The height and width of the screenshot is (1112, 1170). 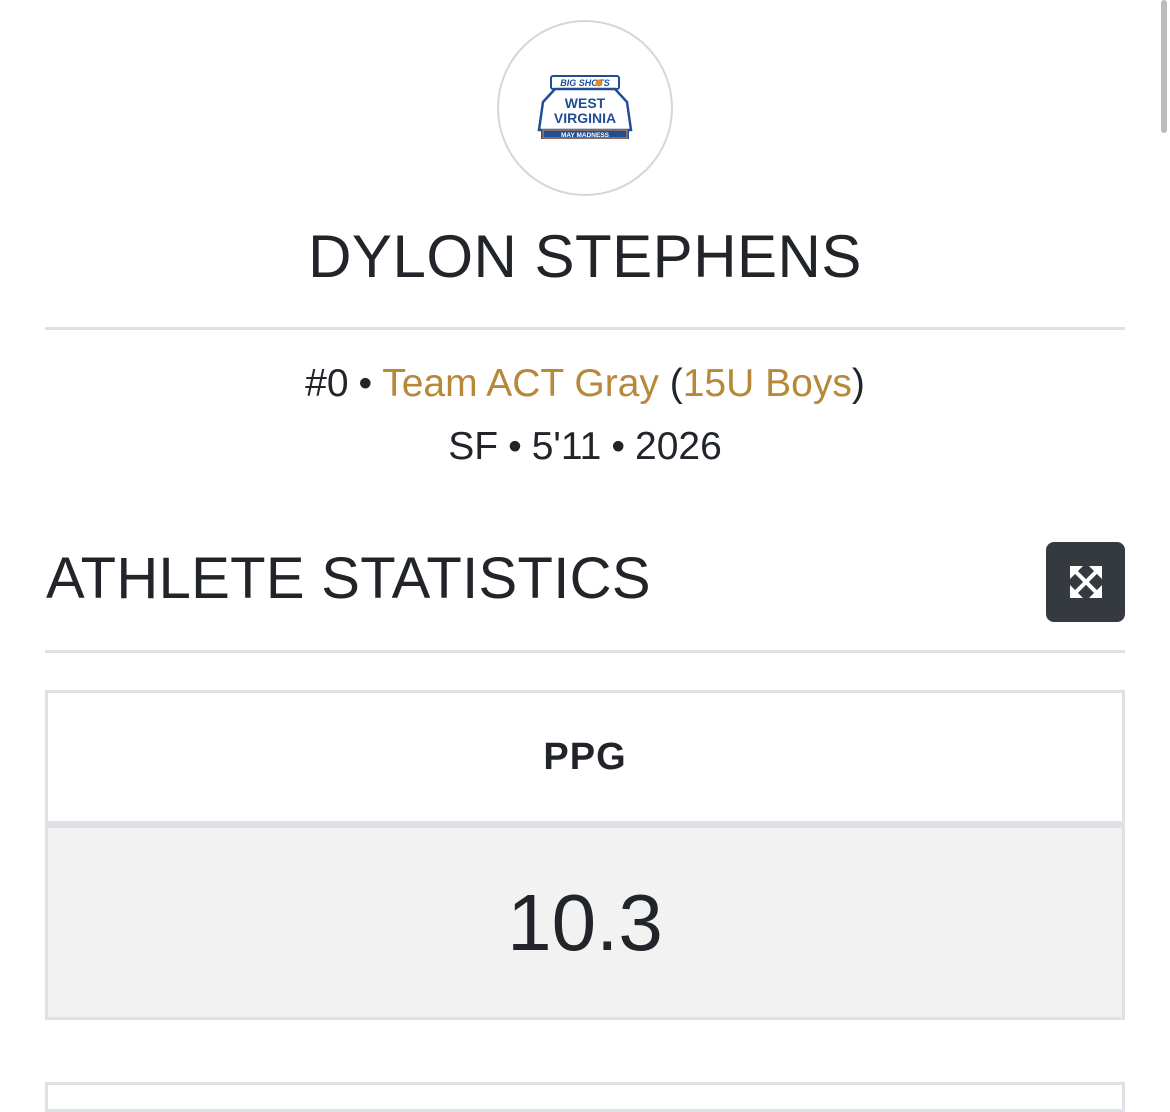 What do you see at coordinates (585, 760) in the screenshot?
I see `stats-header-ppg: PPG` at bounding box center [585, 760].